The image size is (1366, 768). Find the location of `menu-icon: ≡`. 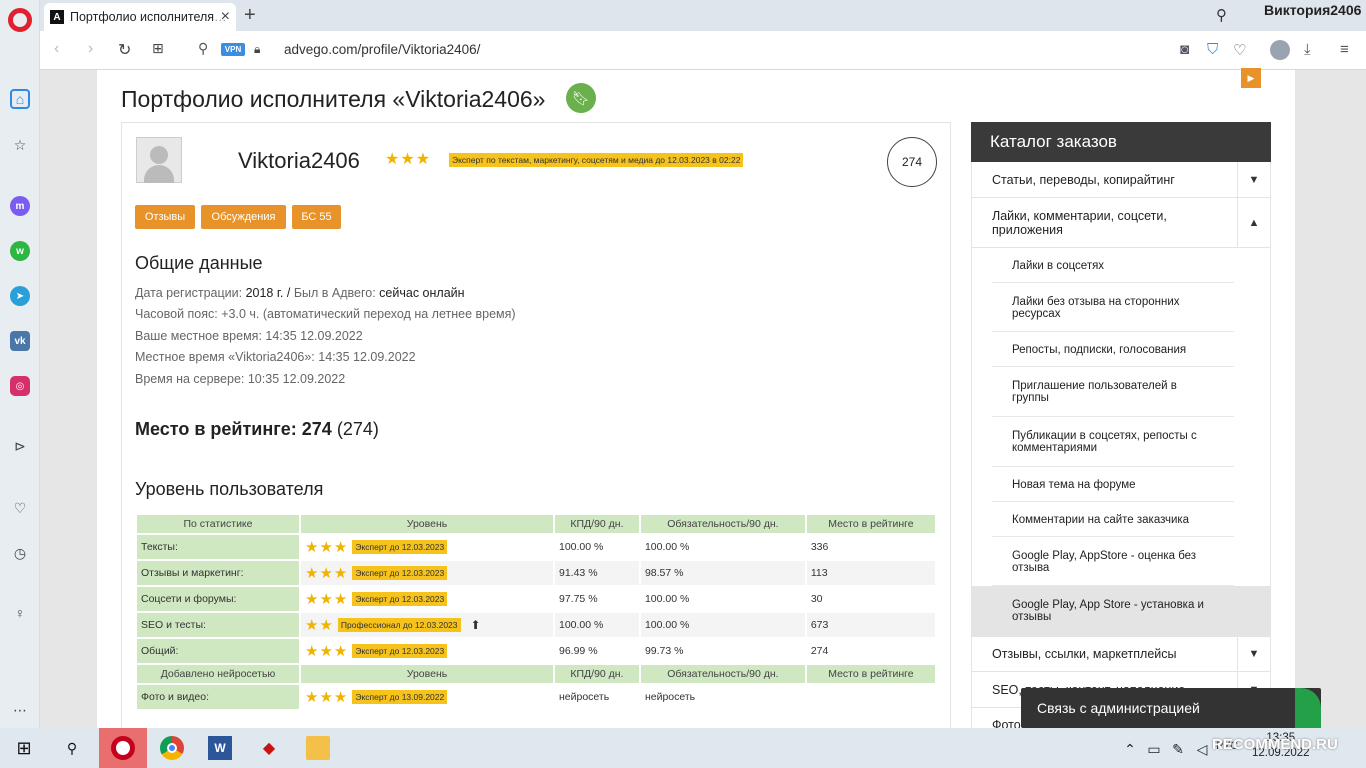

menu-icon: ≡ is located at coordinates (1344, 49).